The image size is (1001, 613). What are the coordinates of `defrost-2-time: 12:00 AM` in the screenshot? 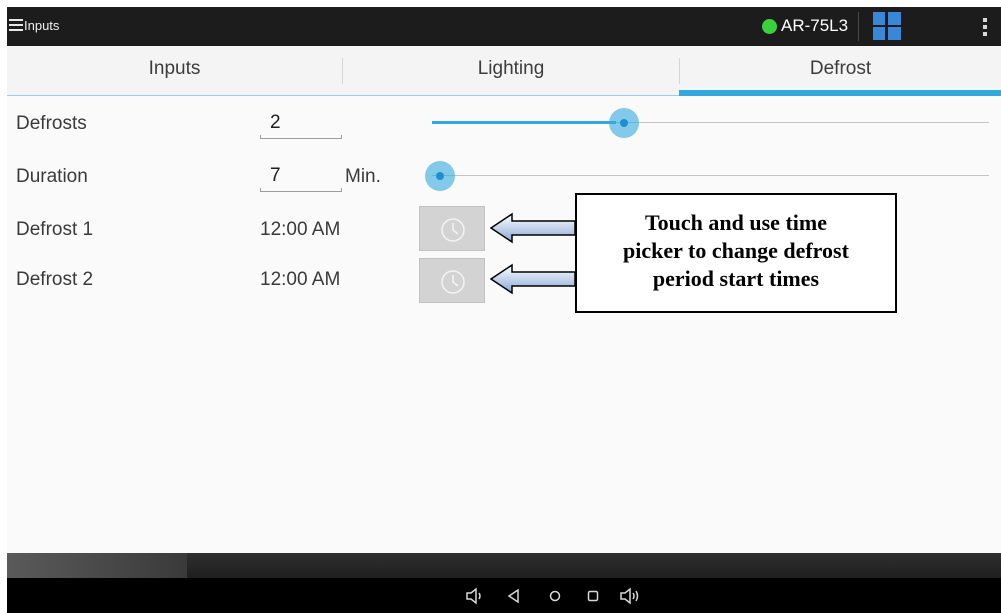 It's located at (300, 279).